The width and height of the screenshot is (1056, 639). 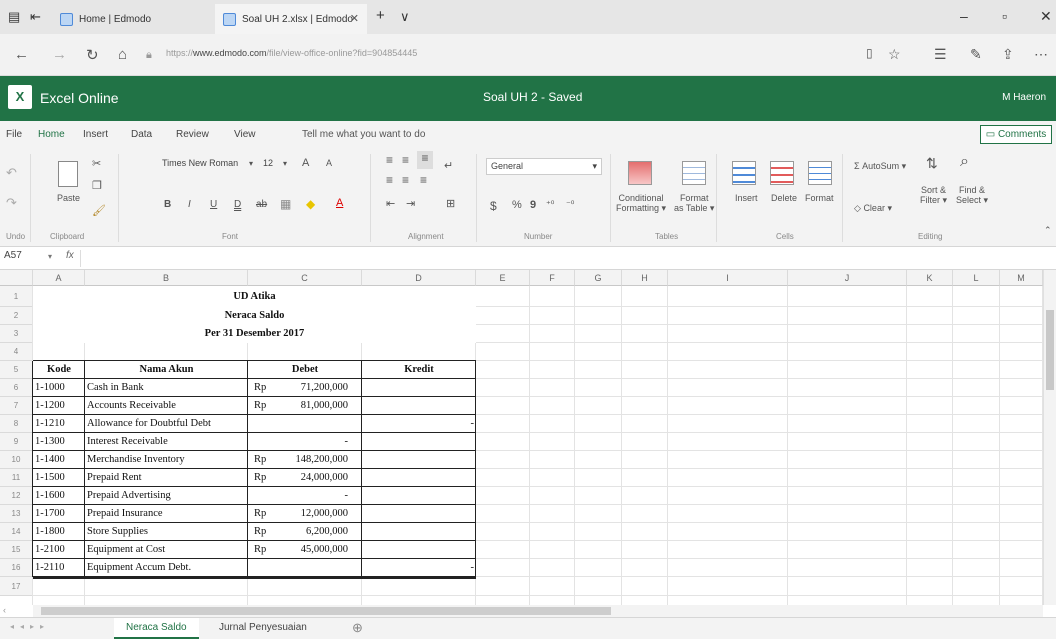 What do you see at coordinates (1021, 278) in the screenshot?
I see `column-header: M` at bounding box center [1021, 278].